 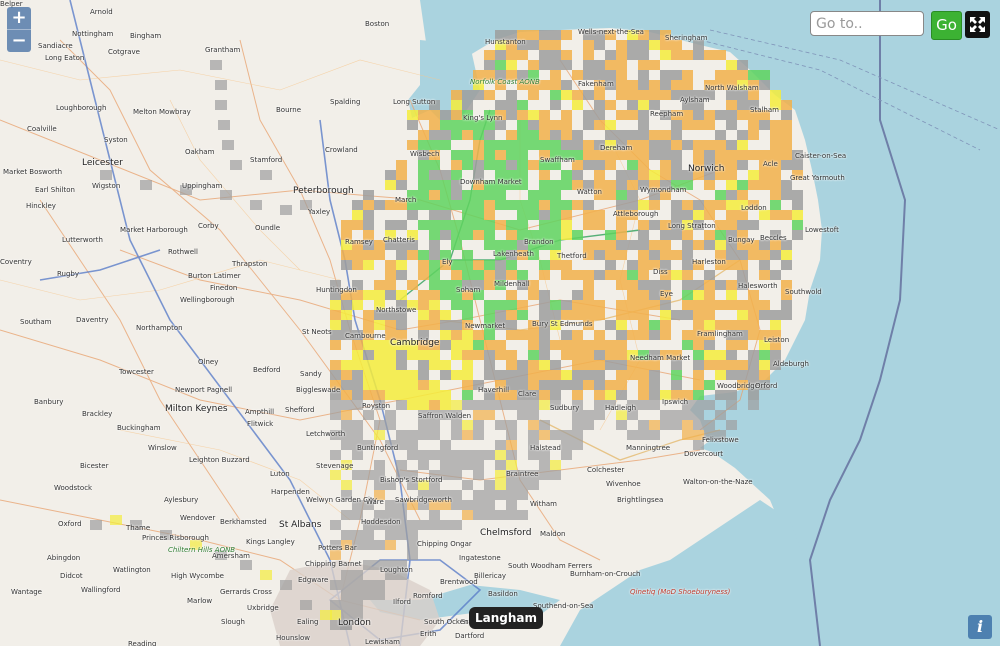 What do you see at coordinates (946, 25) in the screenshot?
I see `go-button: Go` at bounding box center [946, 25].